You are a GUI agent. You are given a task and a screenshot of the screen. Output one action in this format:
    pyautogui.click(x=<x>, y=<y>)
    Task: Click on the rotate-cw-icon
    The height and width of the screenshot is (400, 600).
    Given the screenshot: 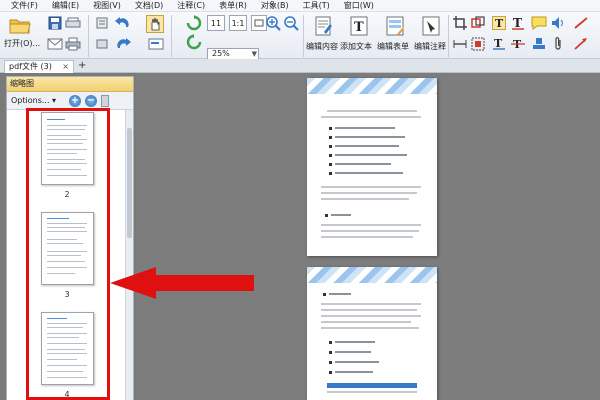 What is the action you would take?
    pyautogui.click(x=194, y=23)
    